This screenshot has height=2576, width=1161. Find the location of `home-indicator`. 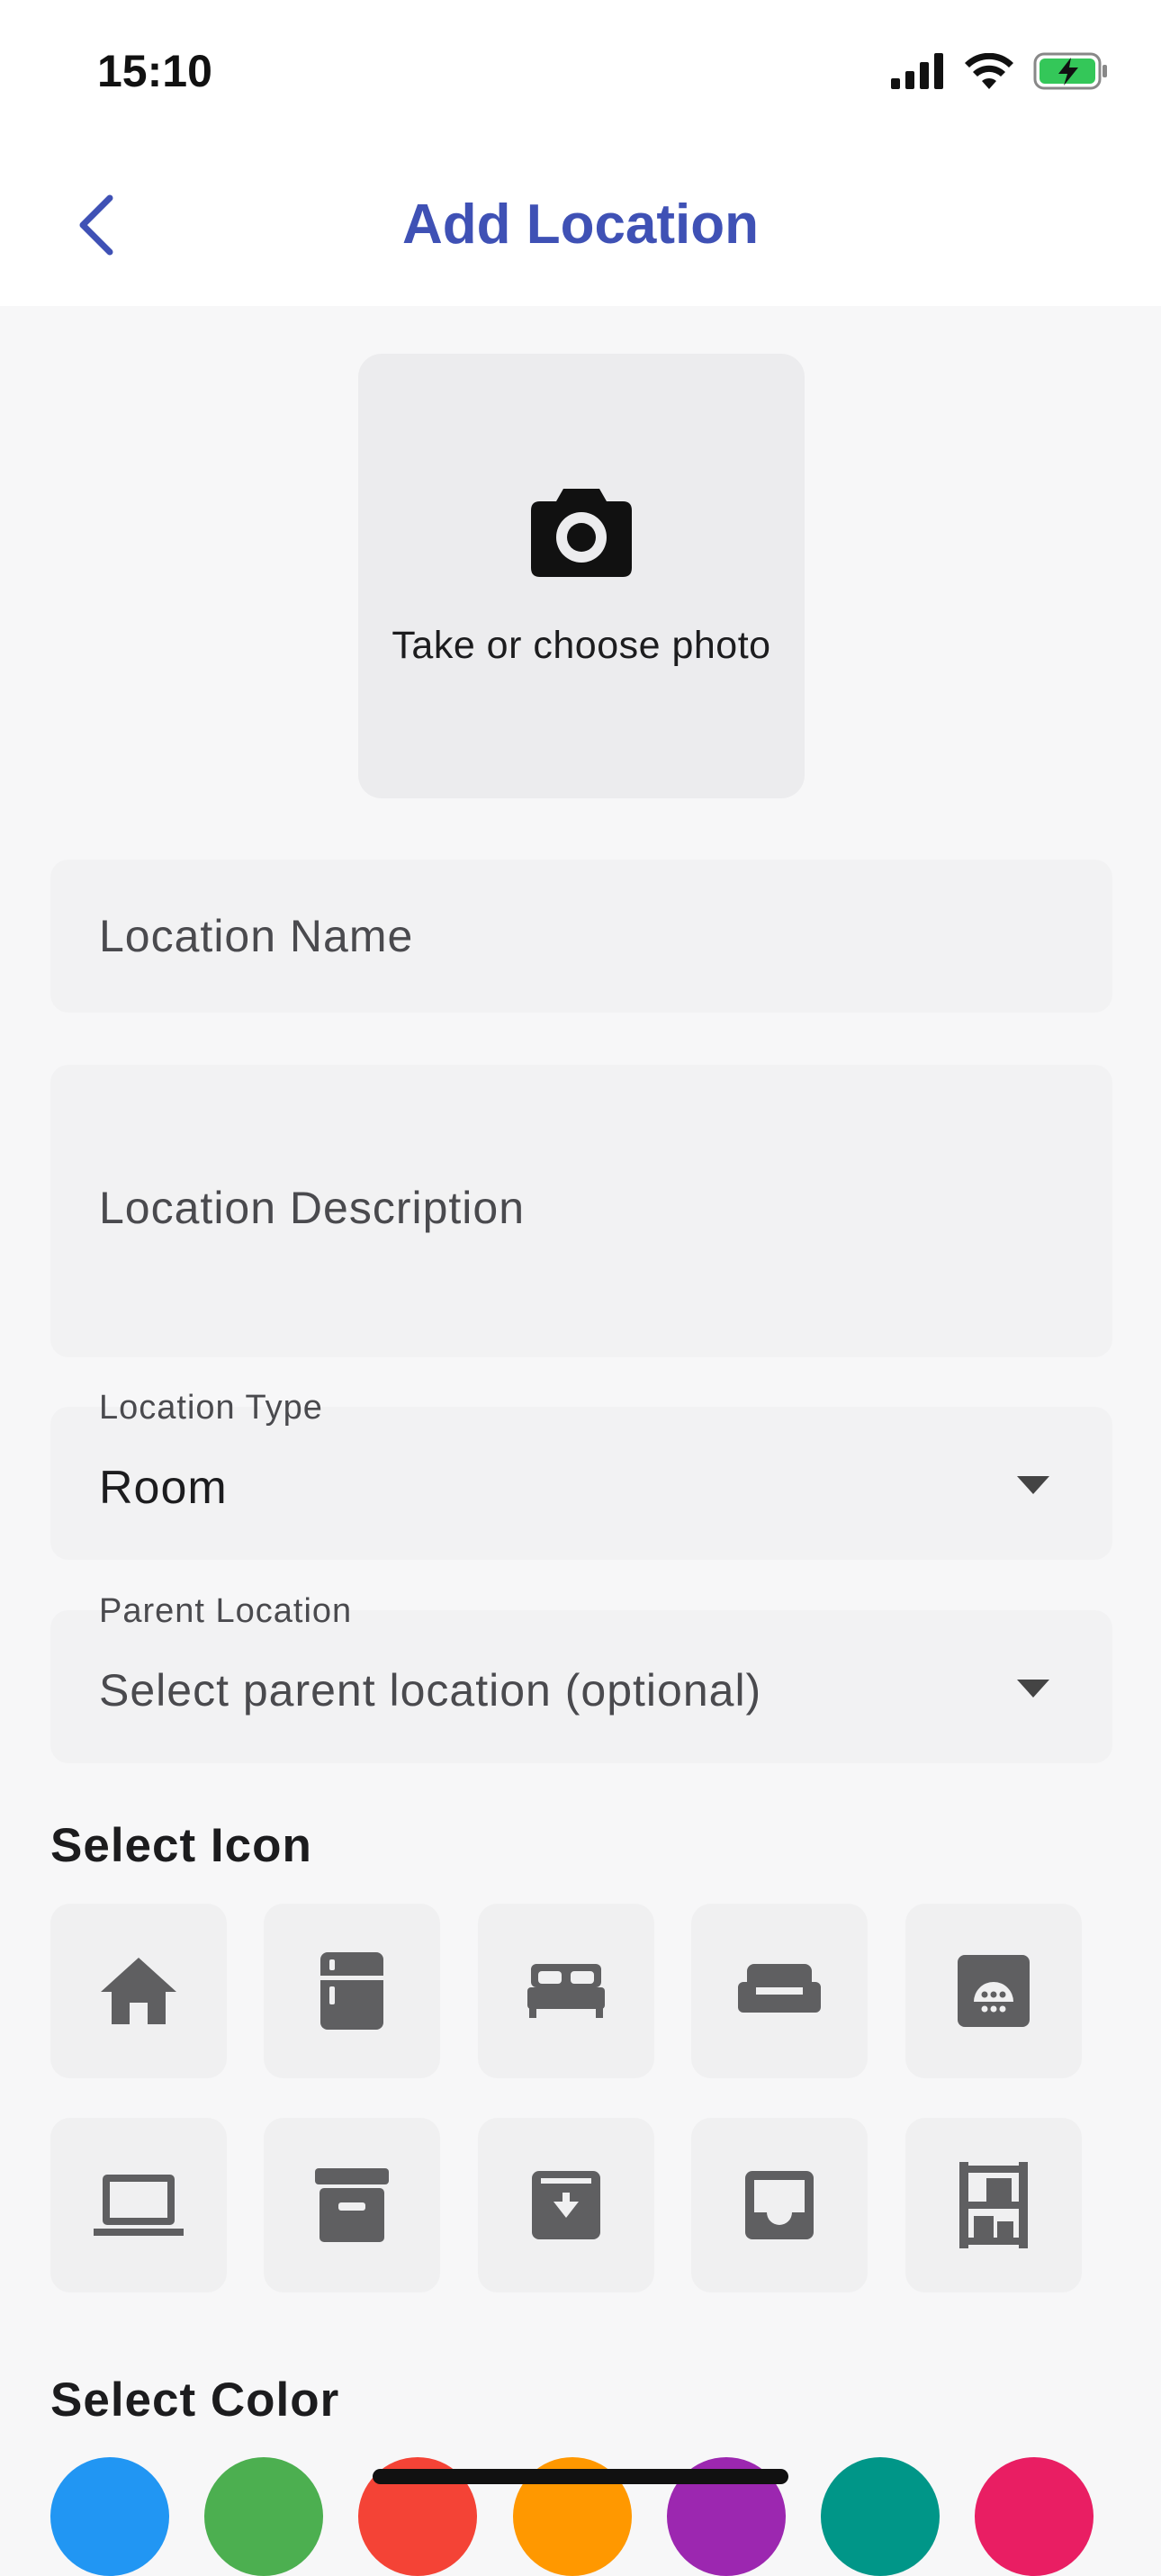

home-indicator is located at coordinates (580, 2476).